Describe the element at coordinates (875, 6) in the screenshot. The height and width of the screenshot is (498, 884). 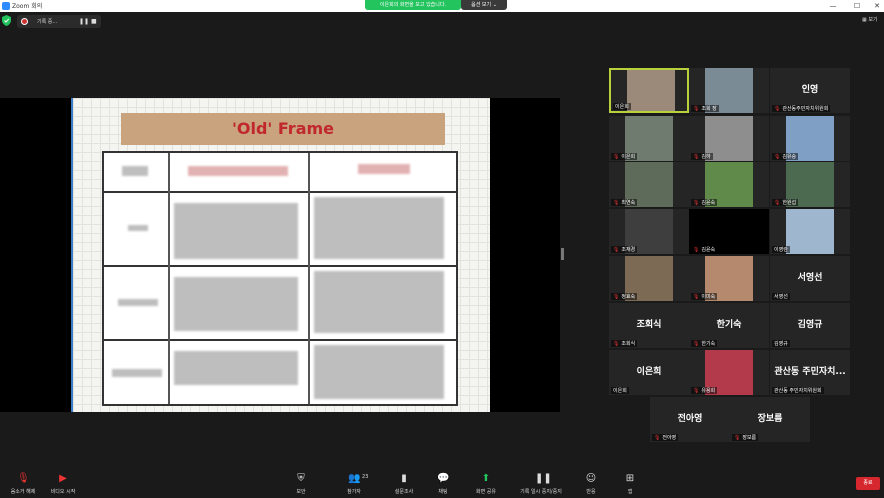
I see `close-button: ✕` at that location.